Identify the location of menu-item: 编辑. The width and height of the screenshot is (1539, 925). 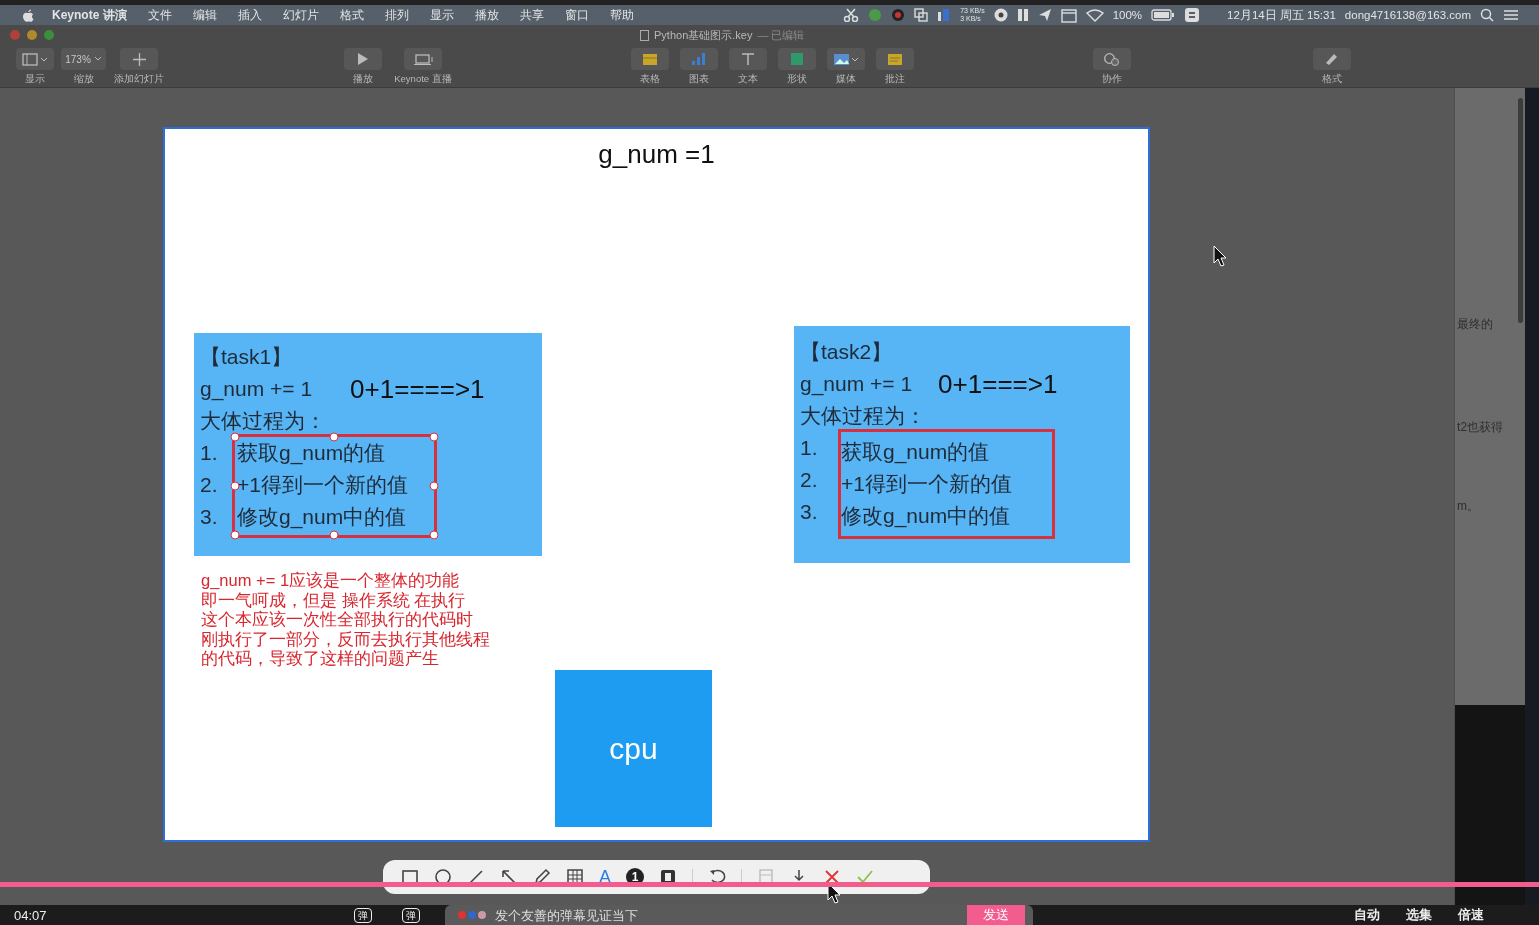
(204, 15).